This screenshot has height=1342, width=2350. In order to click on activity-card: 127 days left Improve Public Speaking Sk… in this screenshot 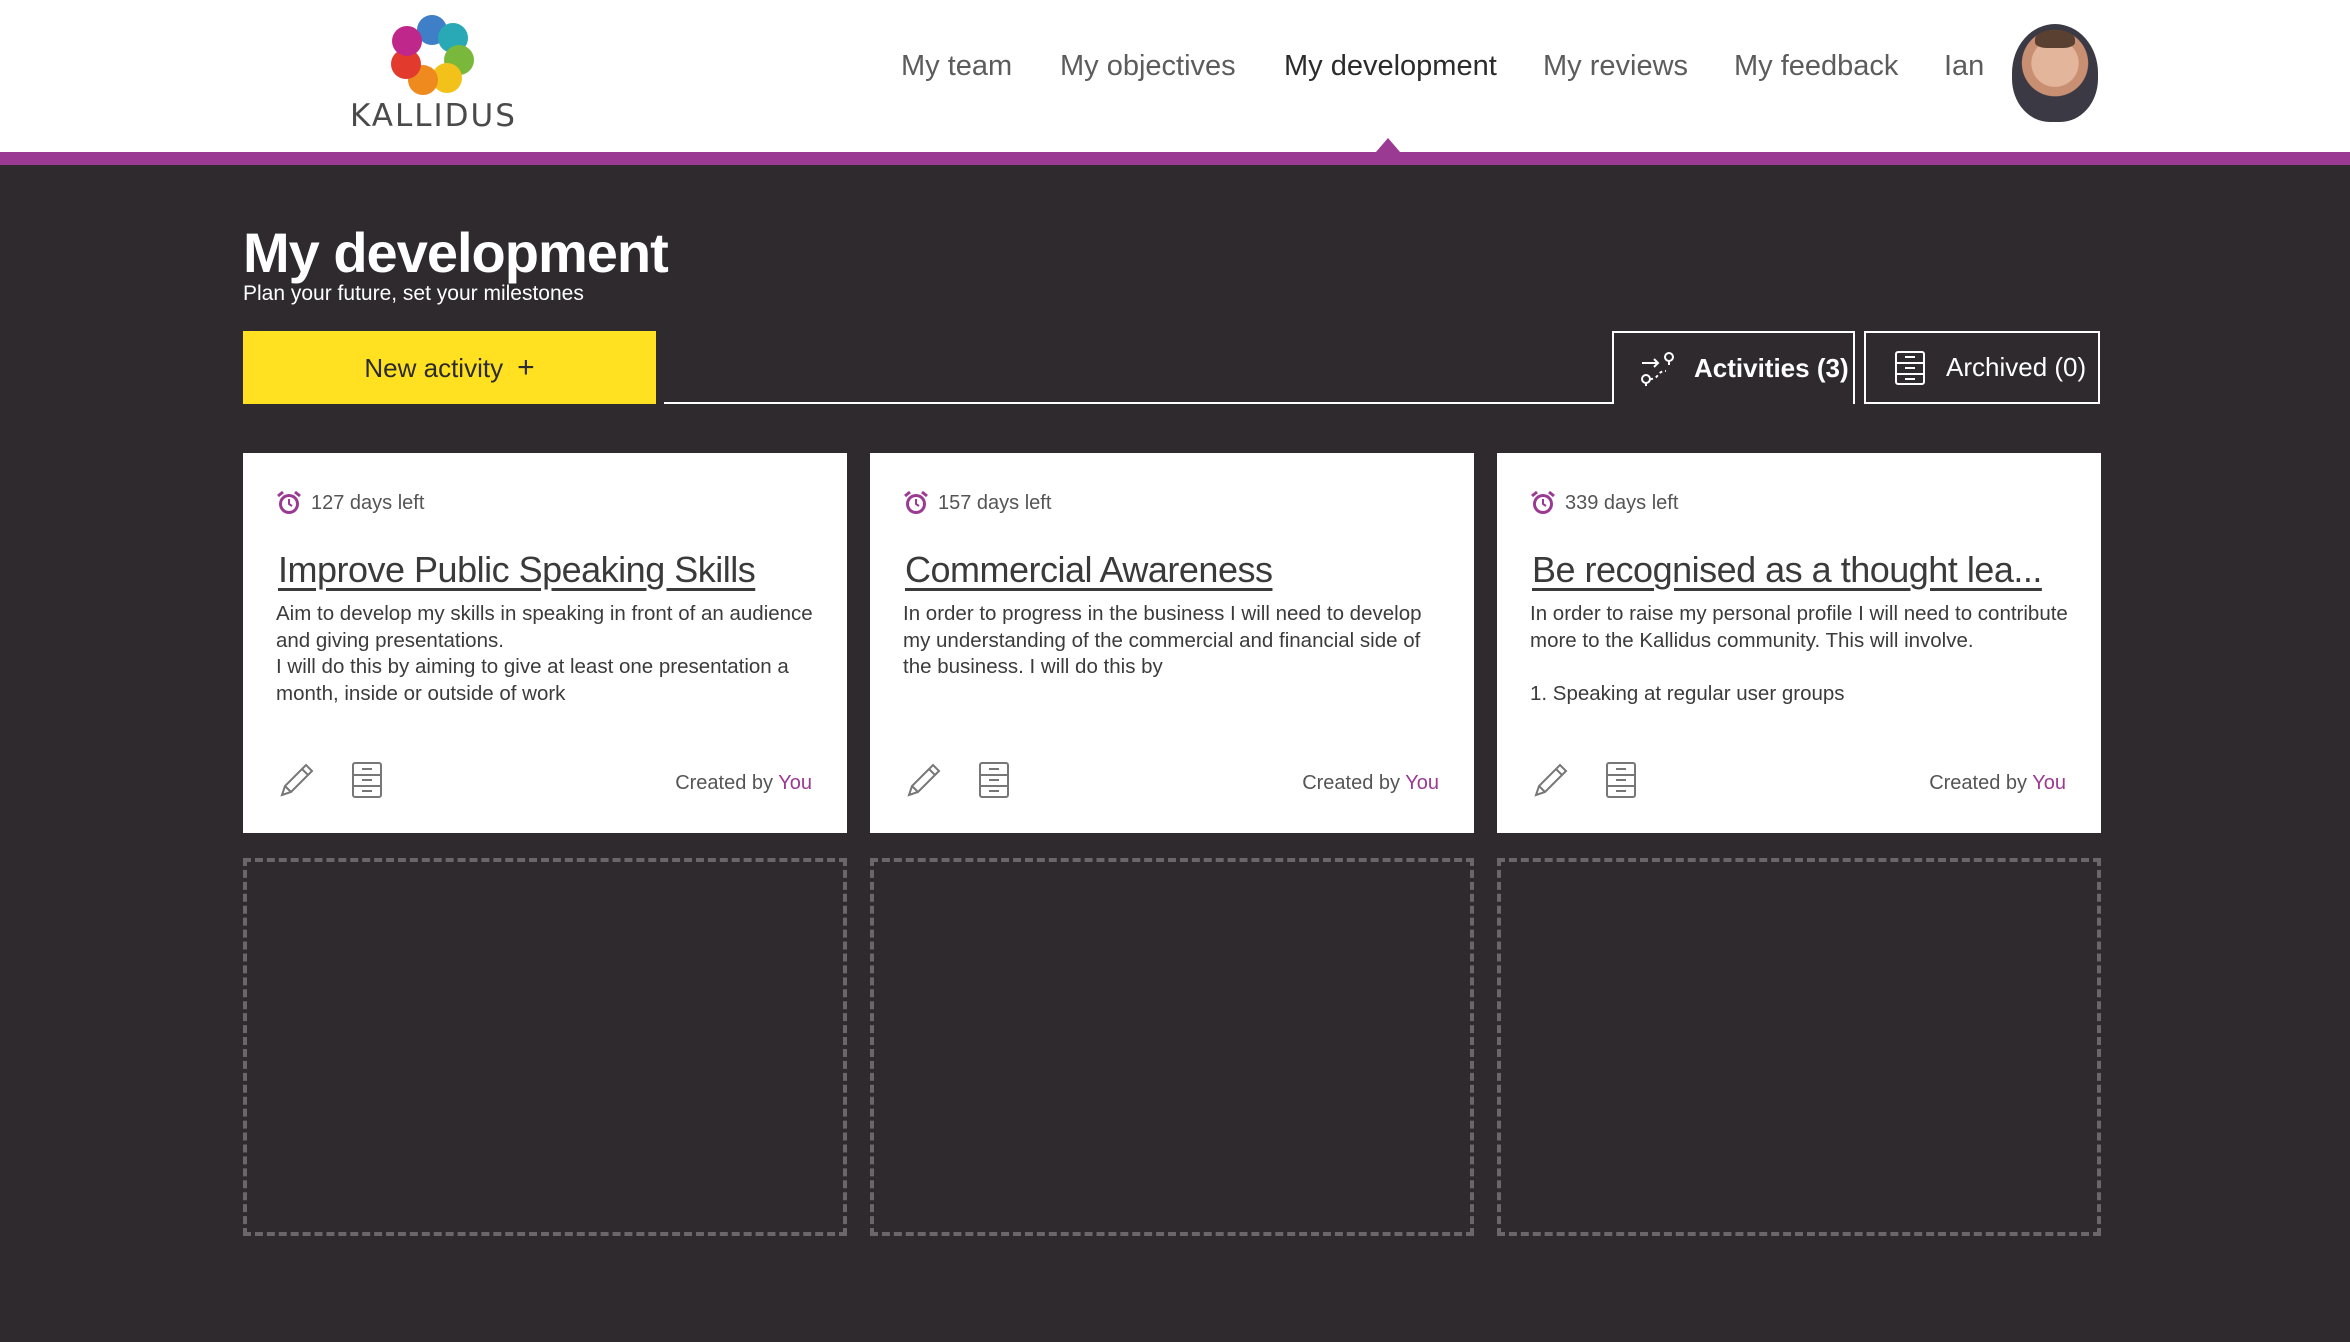, I will do `click(545, 643)`.